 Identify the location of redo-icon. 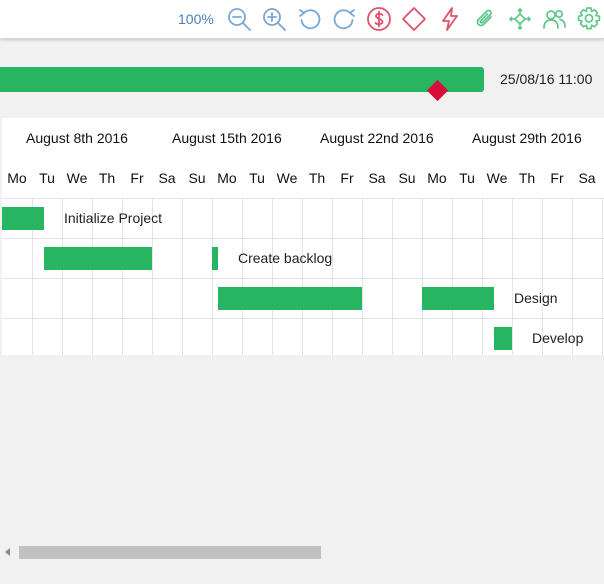
(344, 19).